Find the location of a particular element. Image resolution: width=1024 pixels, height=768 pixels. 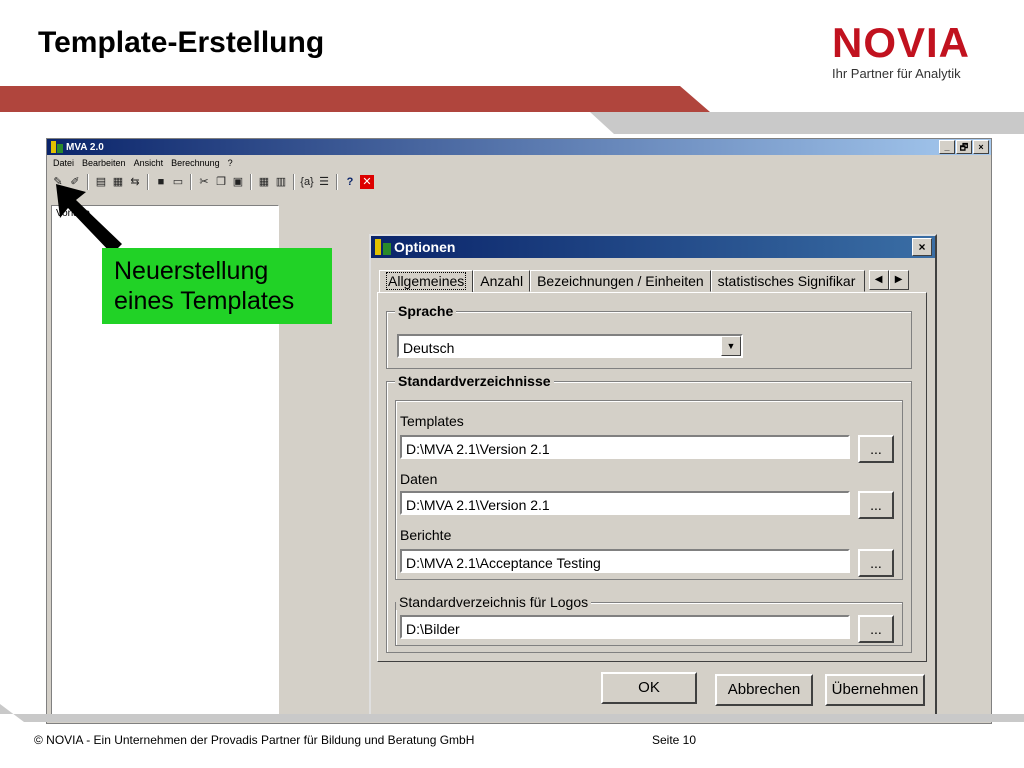

flag-icon: ✕ is located at coordinates (367, 182).